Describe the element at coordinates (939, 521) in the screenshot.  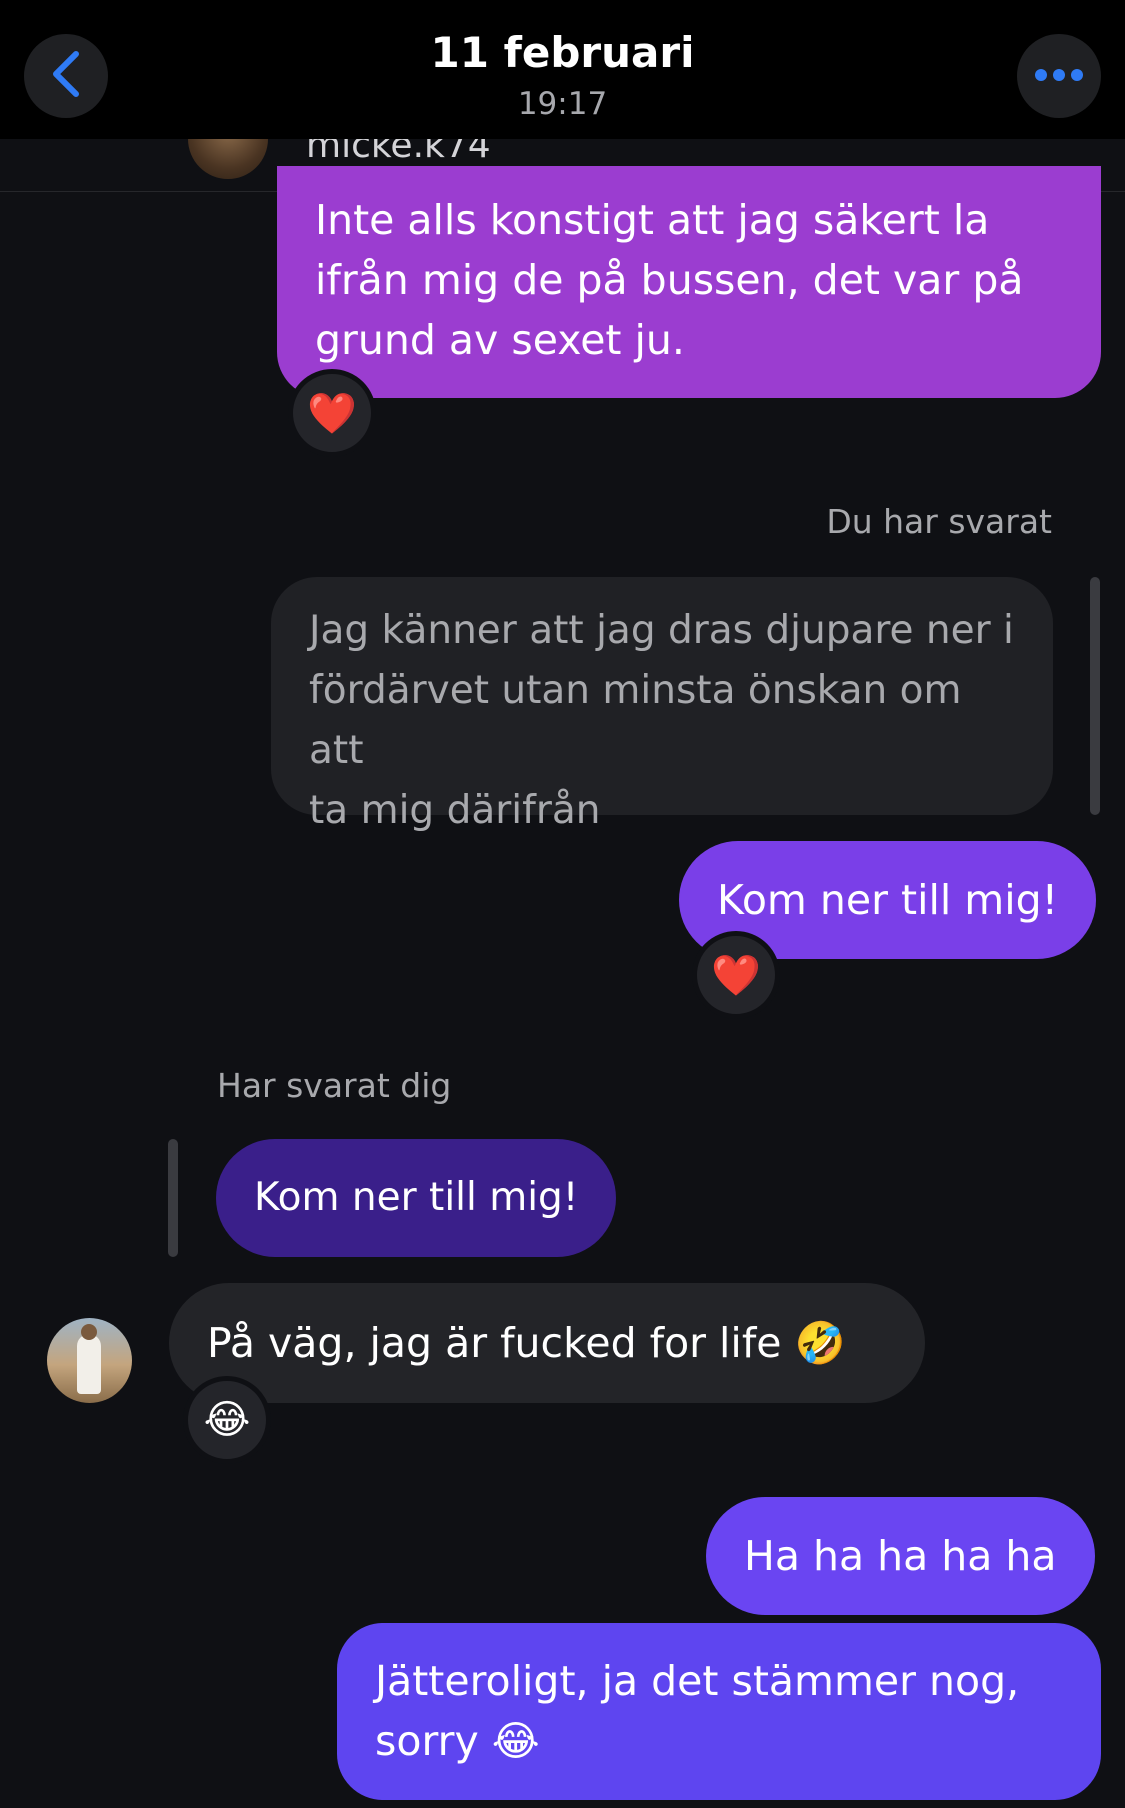
I see `reply-context-label: Du har svarat` at that location.